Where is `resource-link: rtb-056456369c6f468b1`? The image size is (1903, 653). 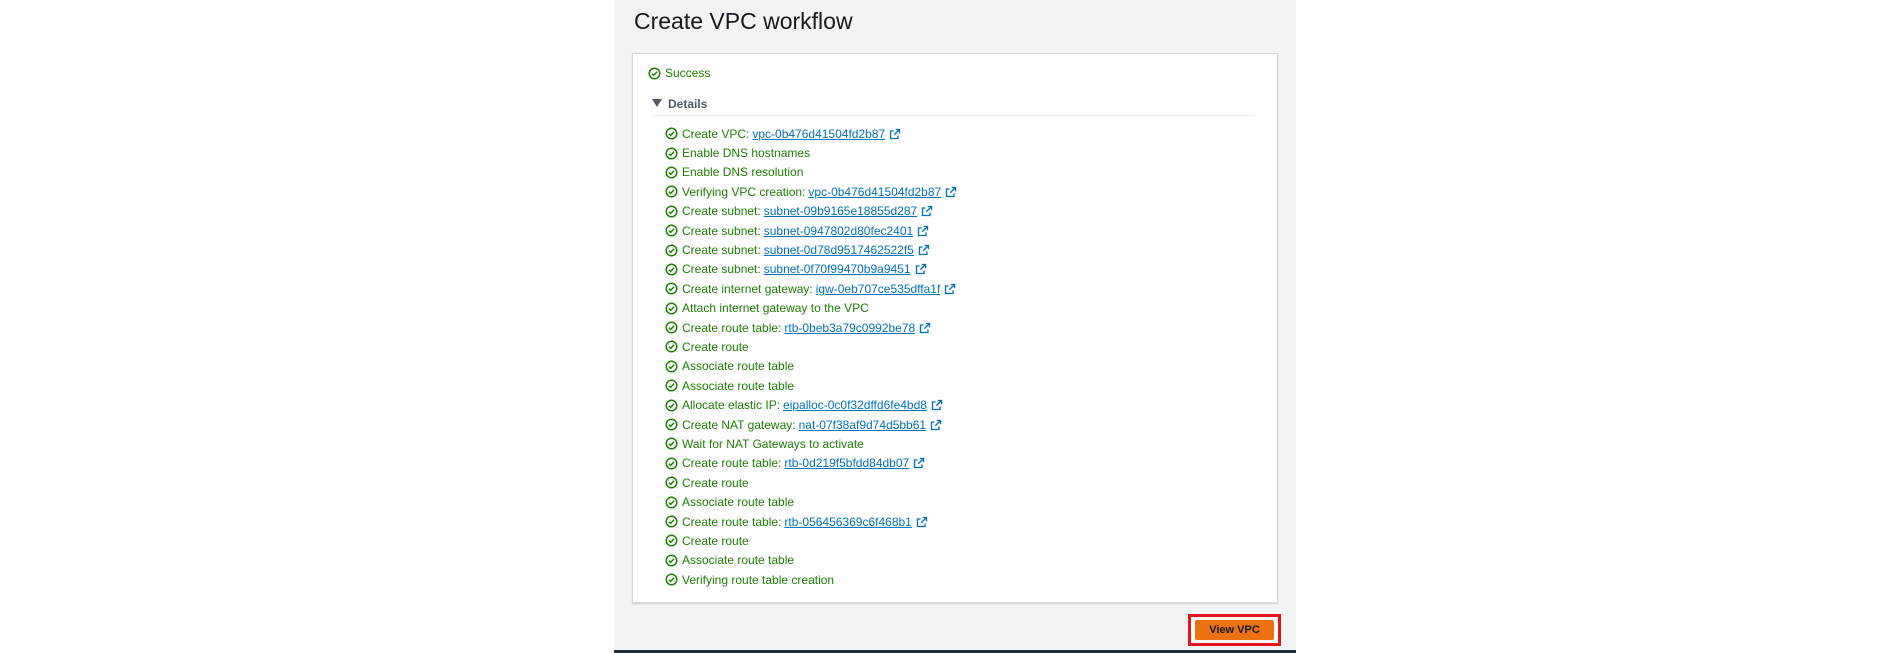
resource-link: rtb-056456369c6f468b1 is located at coordinates (856, 521).